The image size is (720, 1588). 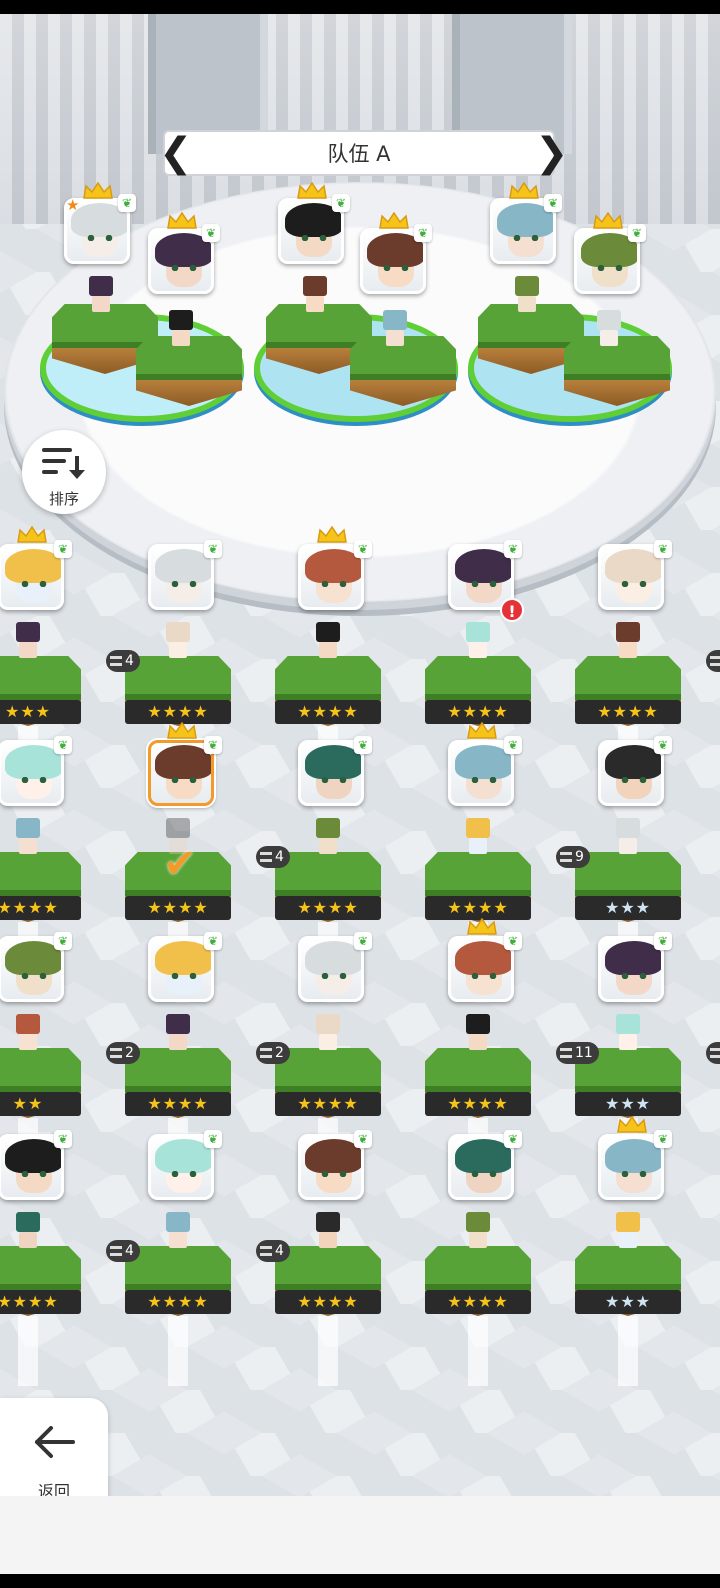 I want to click on team-title: 队伍 A, so click(x=359, y=154).